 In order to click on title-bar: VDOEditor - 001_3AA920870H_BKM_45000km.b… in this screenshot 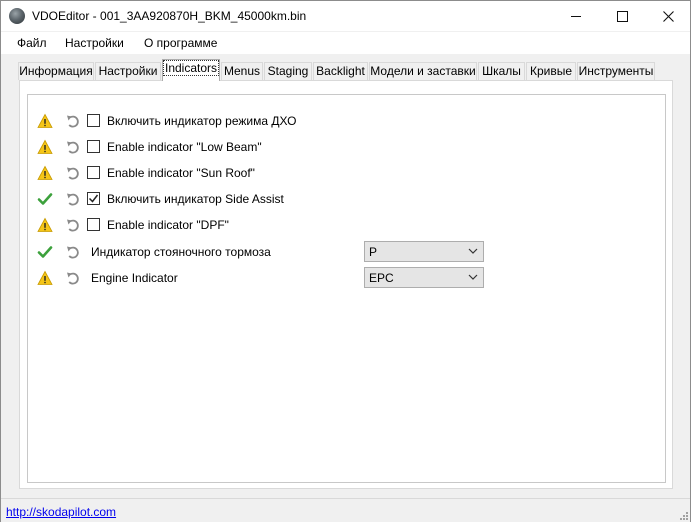, I will do `click(345, 16)`.